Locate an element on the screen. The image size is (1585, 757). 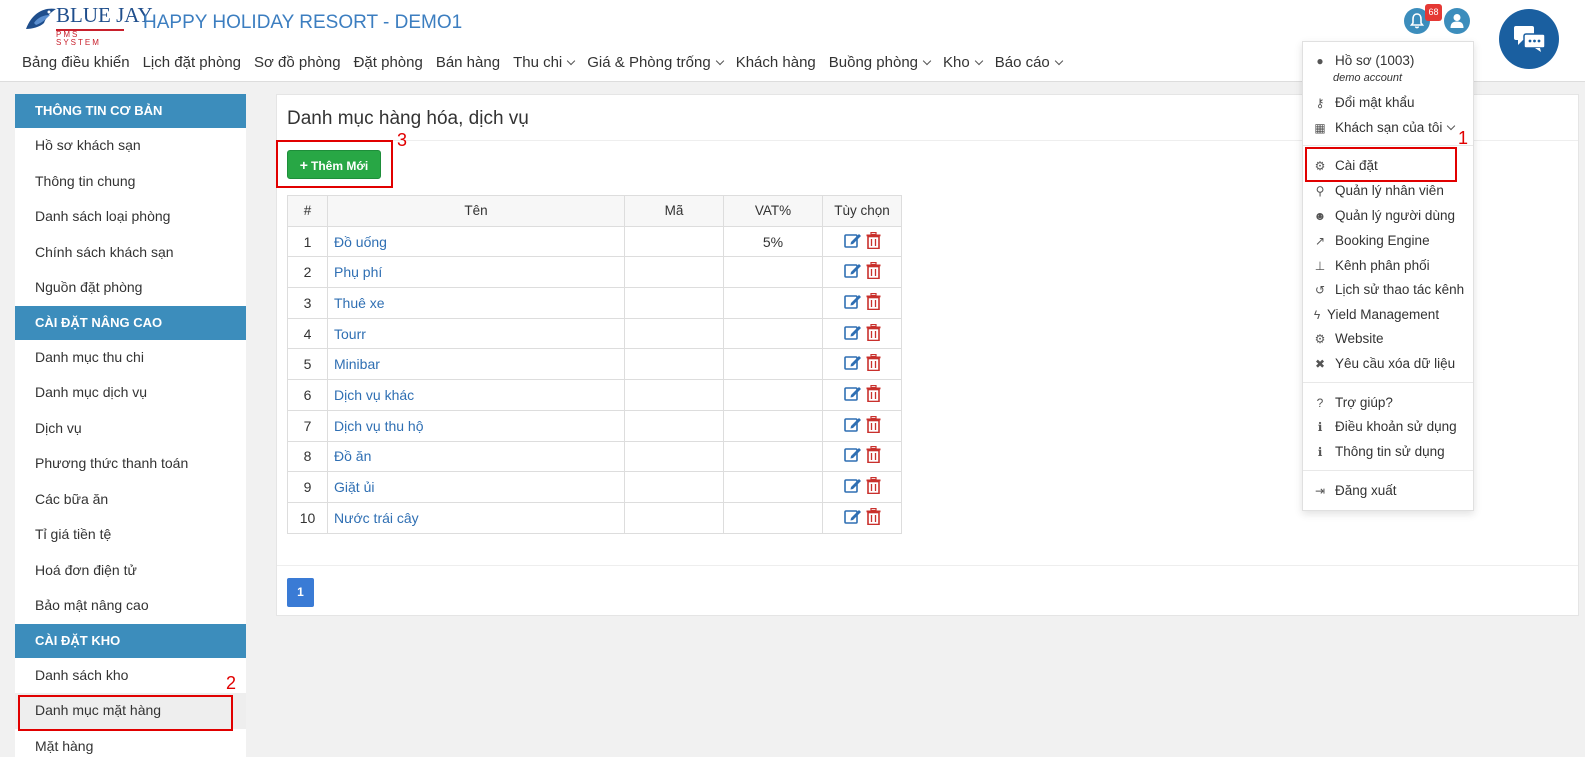
nav-item-8: Buồng phòng is located at coordinates (880, 62).